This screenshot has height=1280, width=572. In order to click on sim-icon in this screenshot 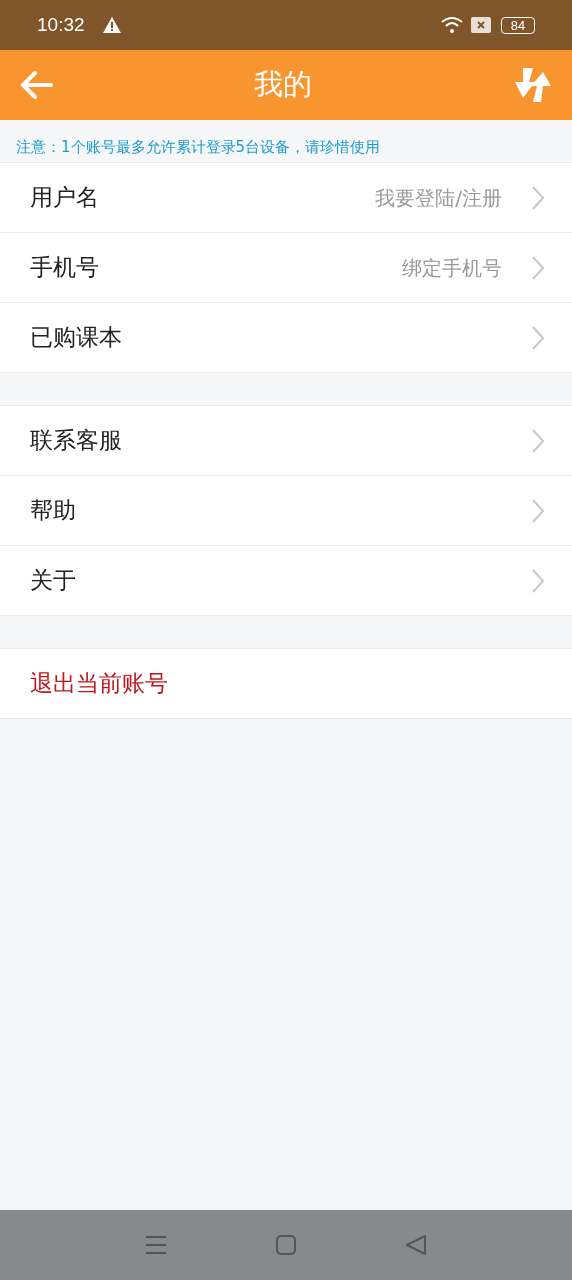, I will do `click(481, 25)`.